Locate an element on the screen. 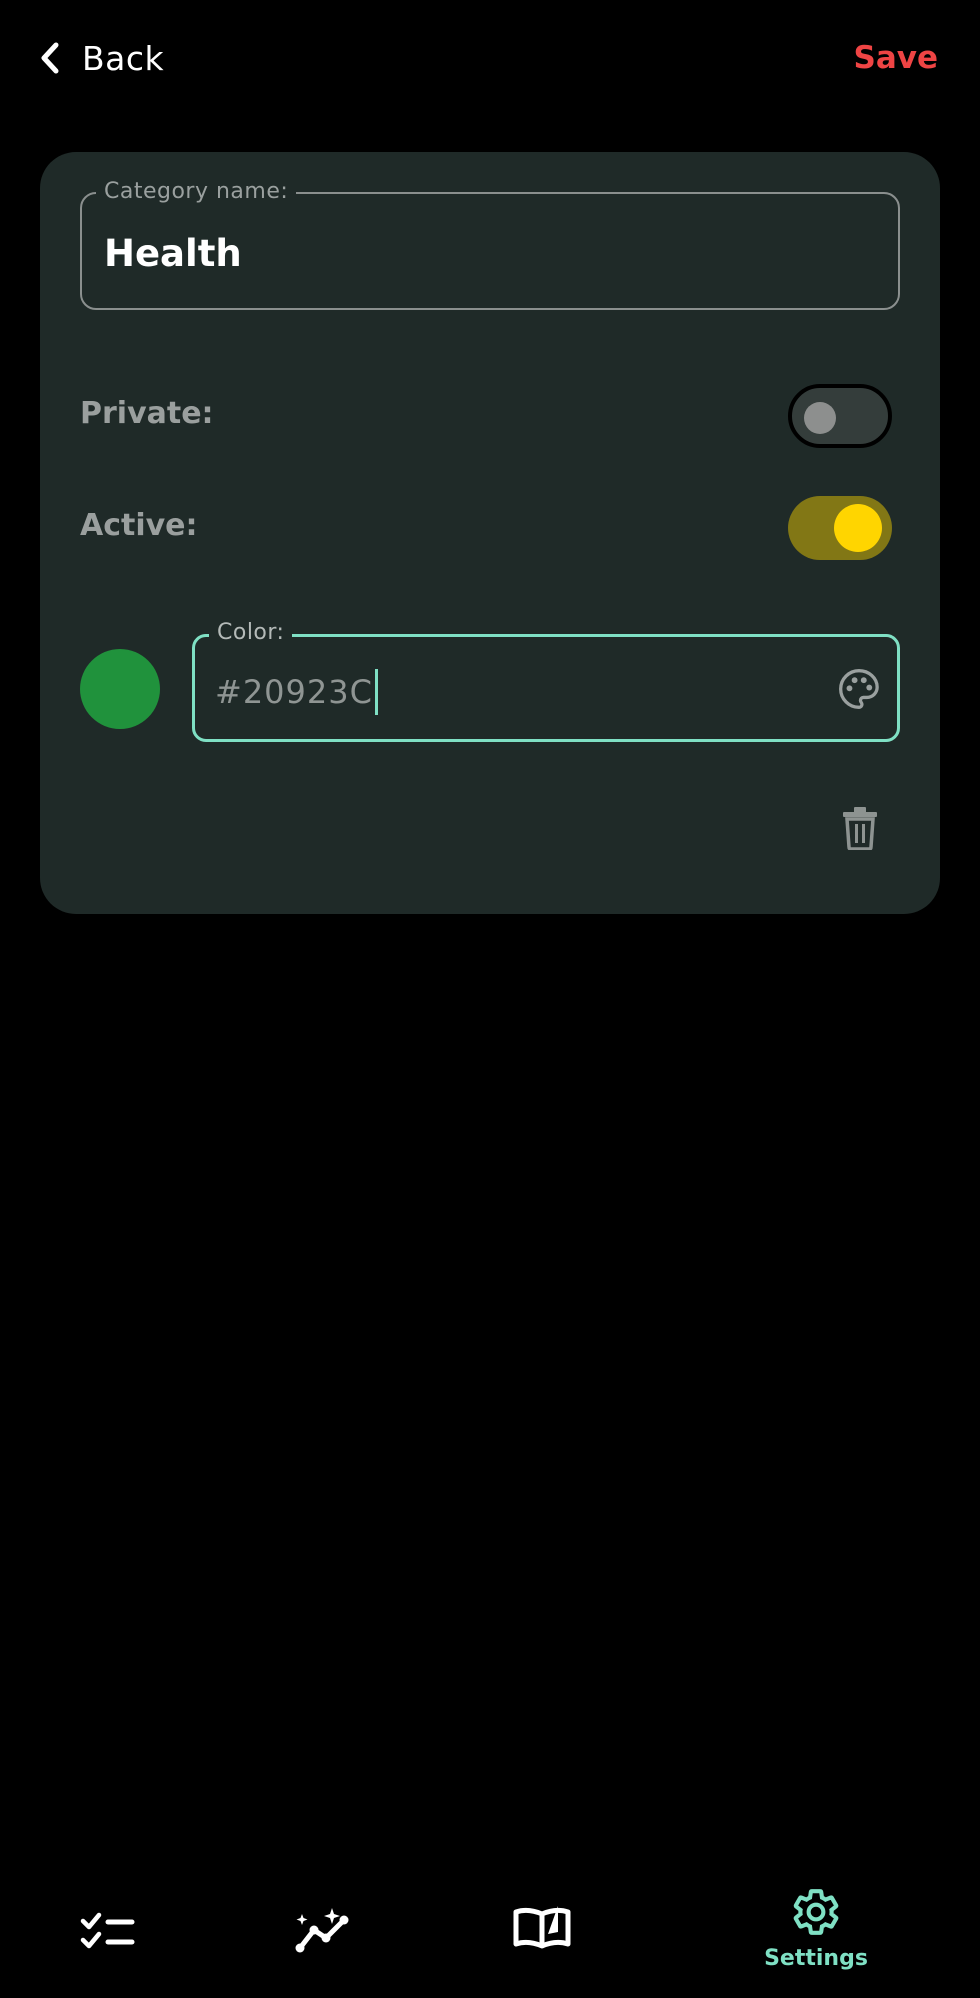  nav-label-settings: Settings is located at coordinates (816, 1958).